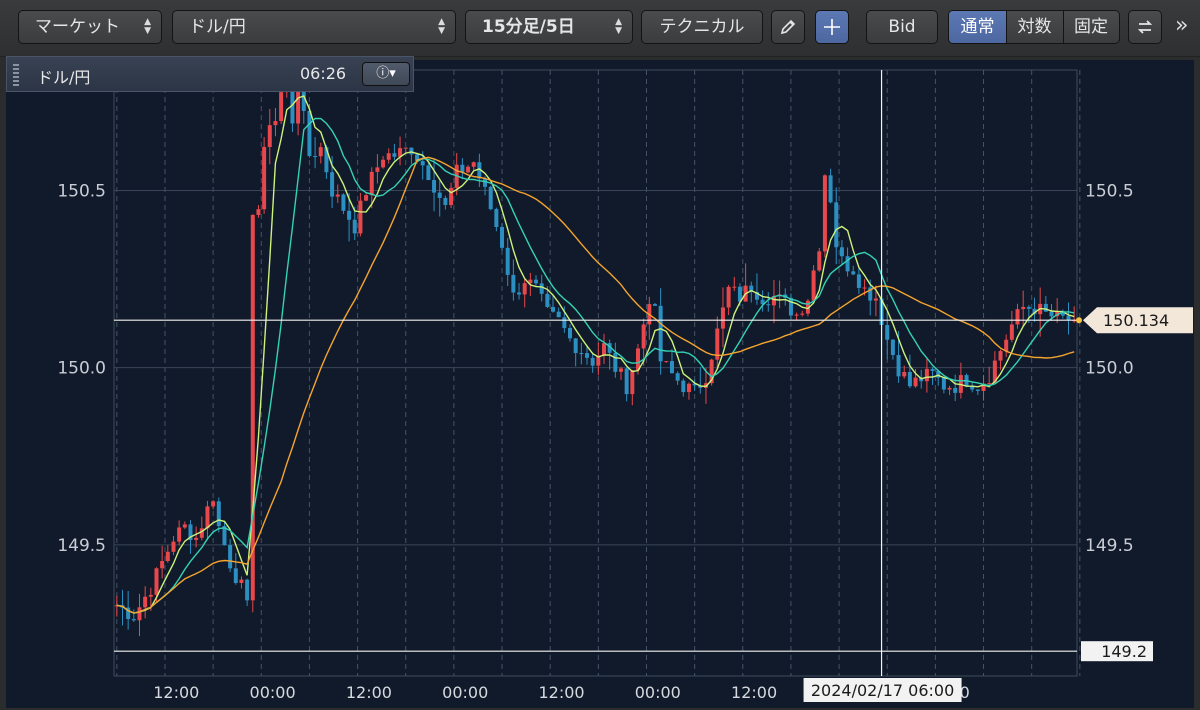  What do you see at coordinates (832, 27) in the screenshot?
I see `crosshair-button` at bounding box center [832, 27].